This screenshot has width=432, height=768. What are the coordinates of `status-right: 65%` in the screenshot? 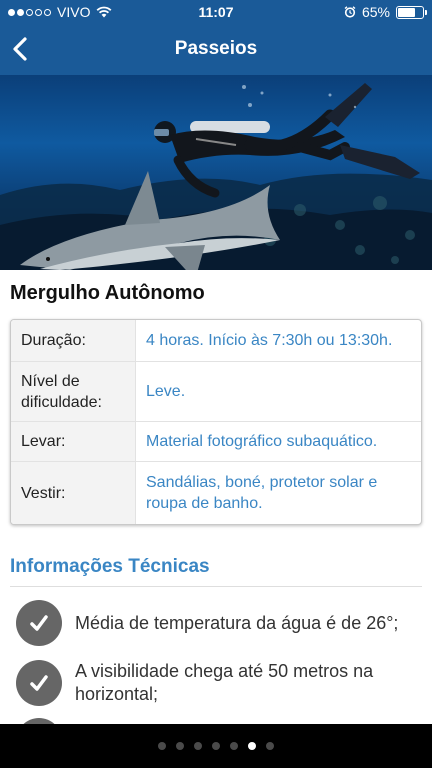 It's located at (385, 12).